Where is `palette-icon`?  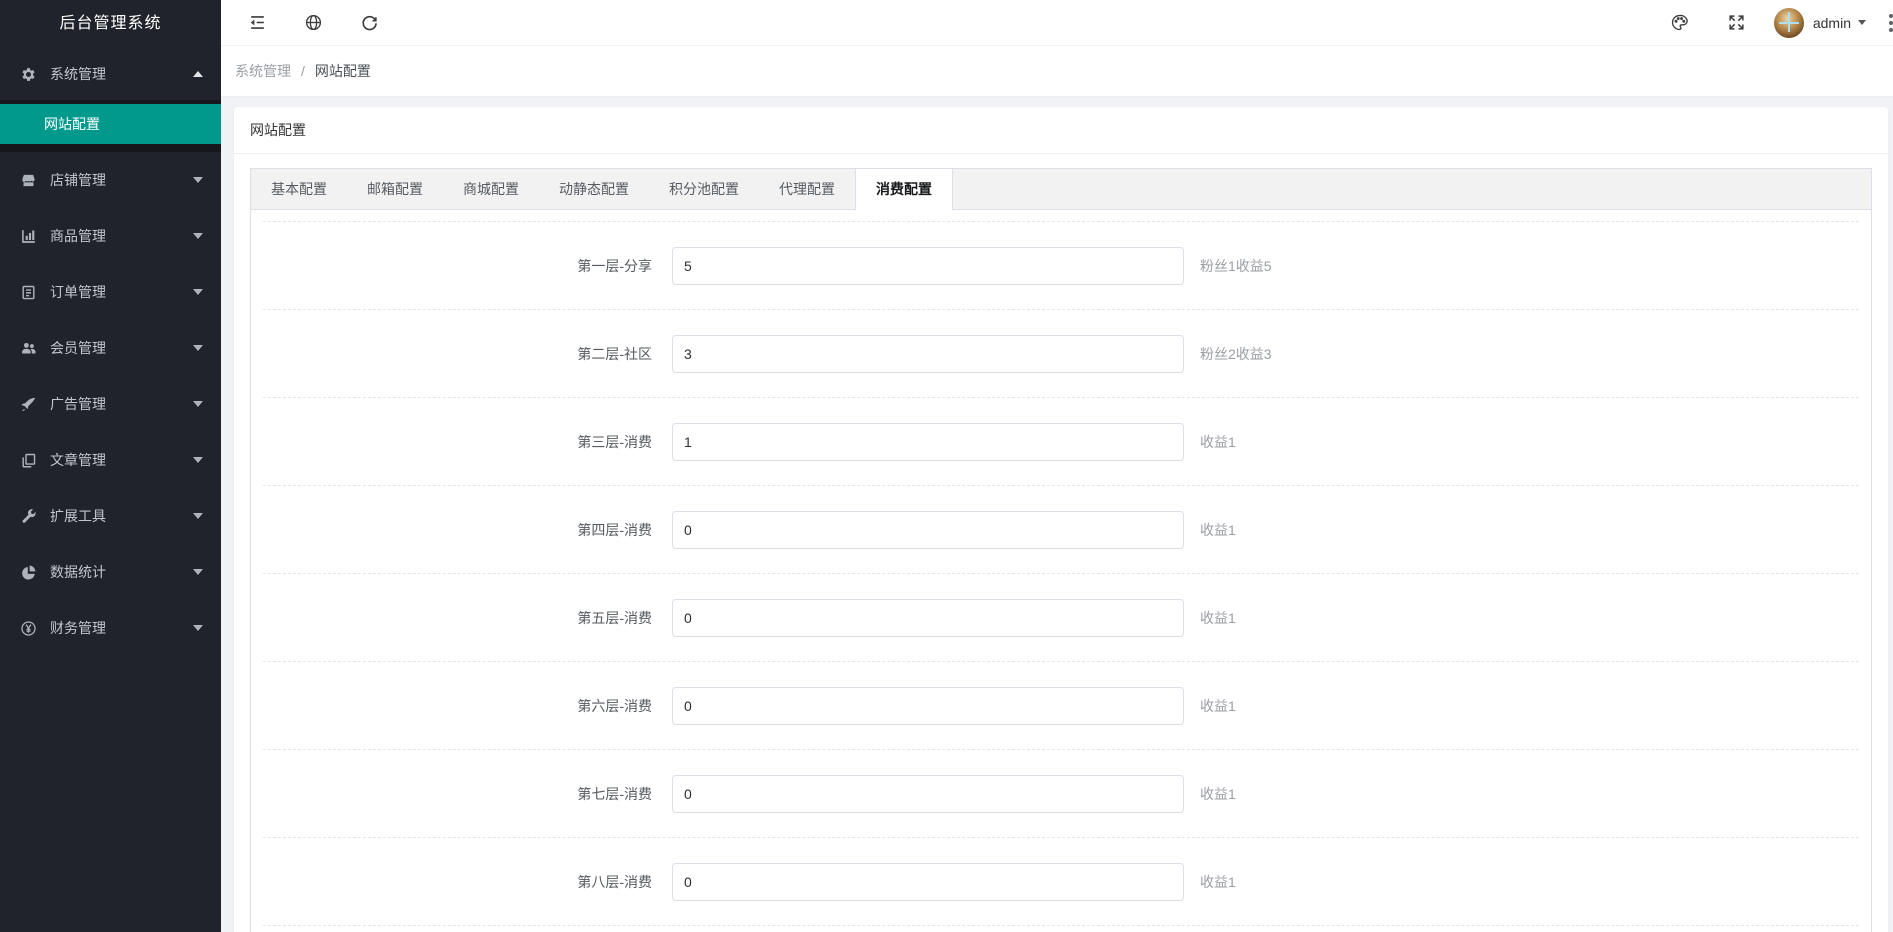
palette-icon is located at coordinates (1680, 23).